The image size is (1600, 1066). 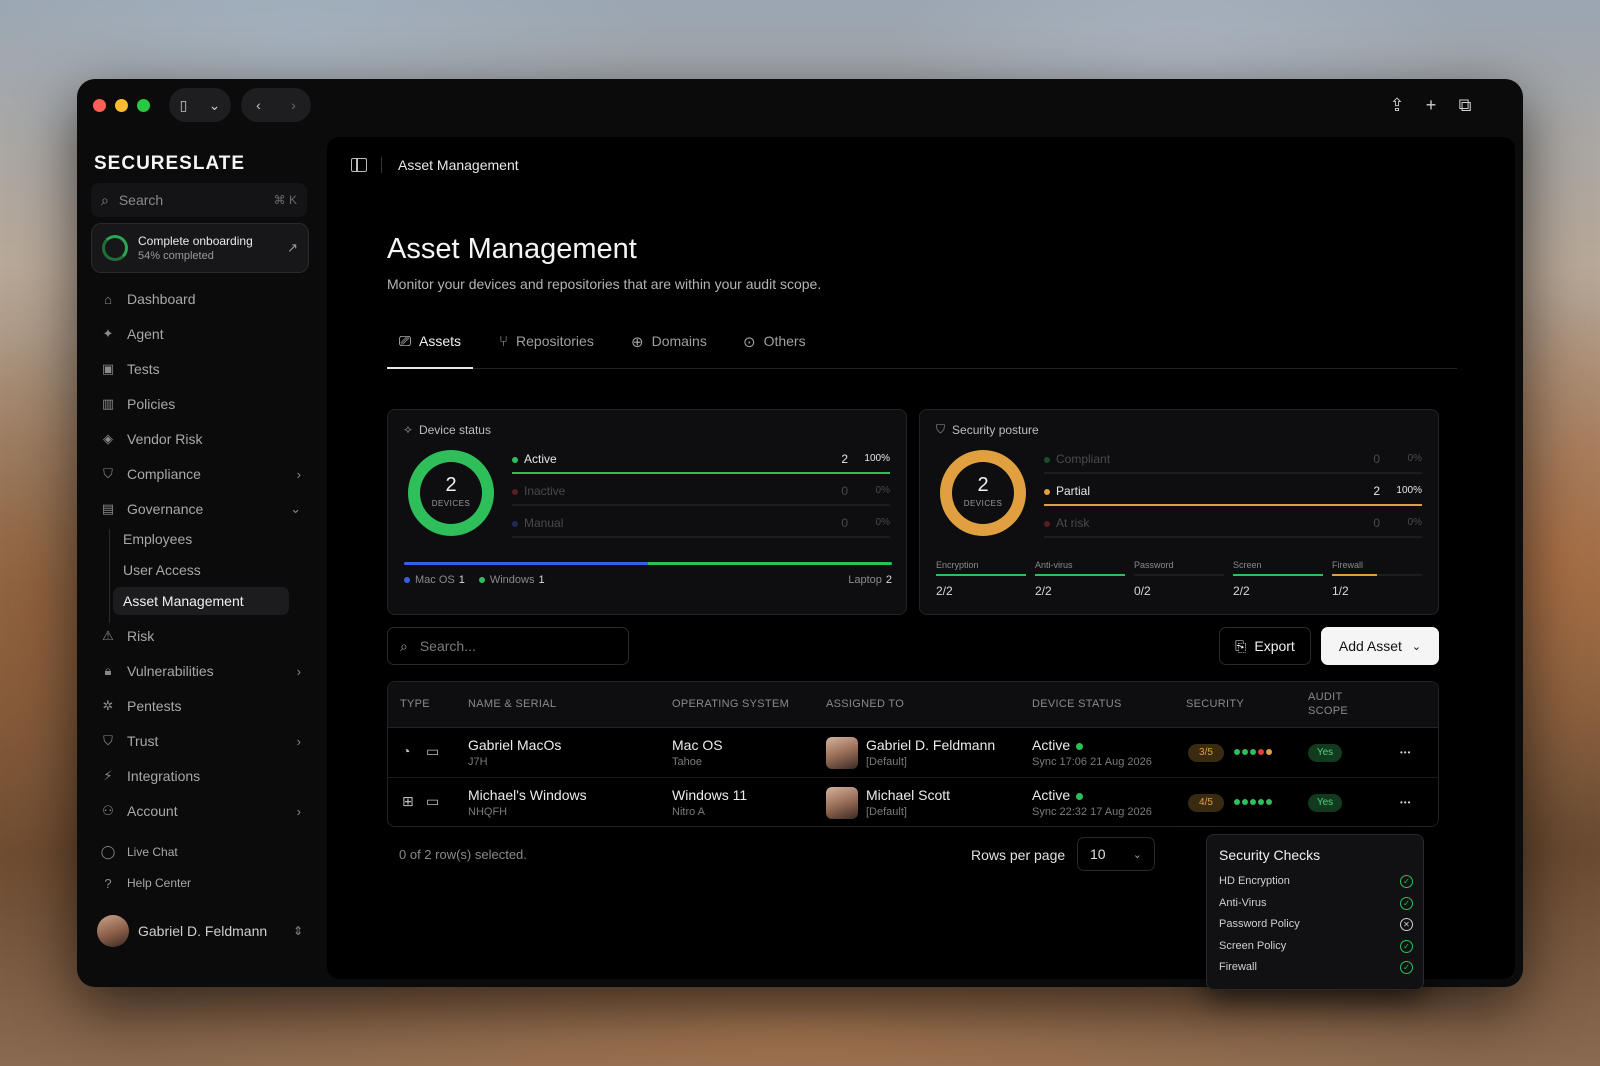 I want to click on status-dot, so click(x=515, y=460).